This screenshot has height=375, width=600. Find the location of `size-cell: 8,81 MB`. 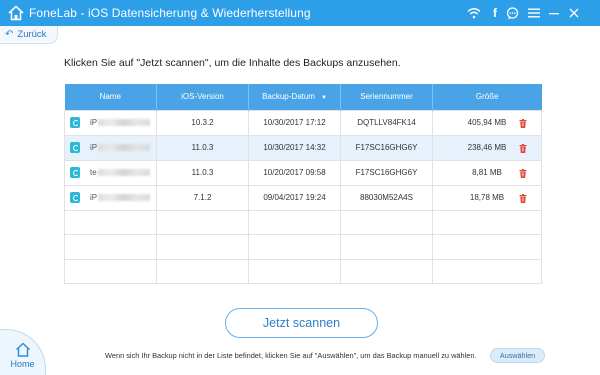

size-cell: 8,81 MB is located at coordinates (487, 172).